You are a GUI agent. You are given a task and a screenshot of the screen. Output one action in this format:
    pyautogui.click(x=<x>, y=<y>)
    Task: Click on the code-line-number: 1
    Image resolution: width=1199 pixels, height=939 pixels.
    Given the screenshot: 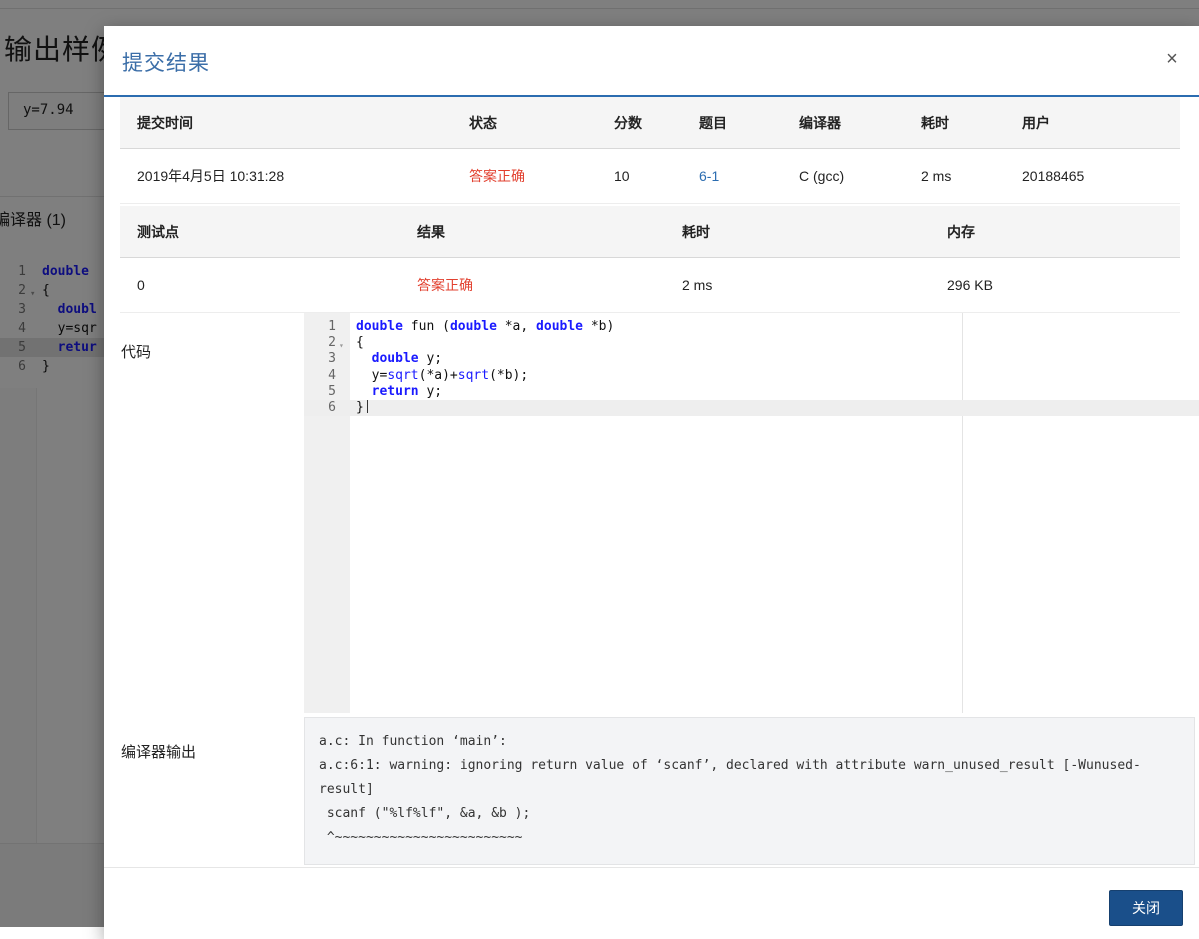 What is the action you would take?
    pyautogui.click(x=332, y=326)
    